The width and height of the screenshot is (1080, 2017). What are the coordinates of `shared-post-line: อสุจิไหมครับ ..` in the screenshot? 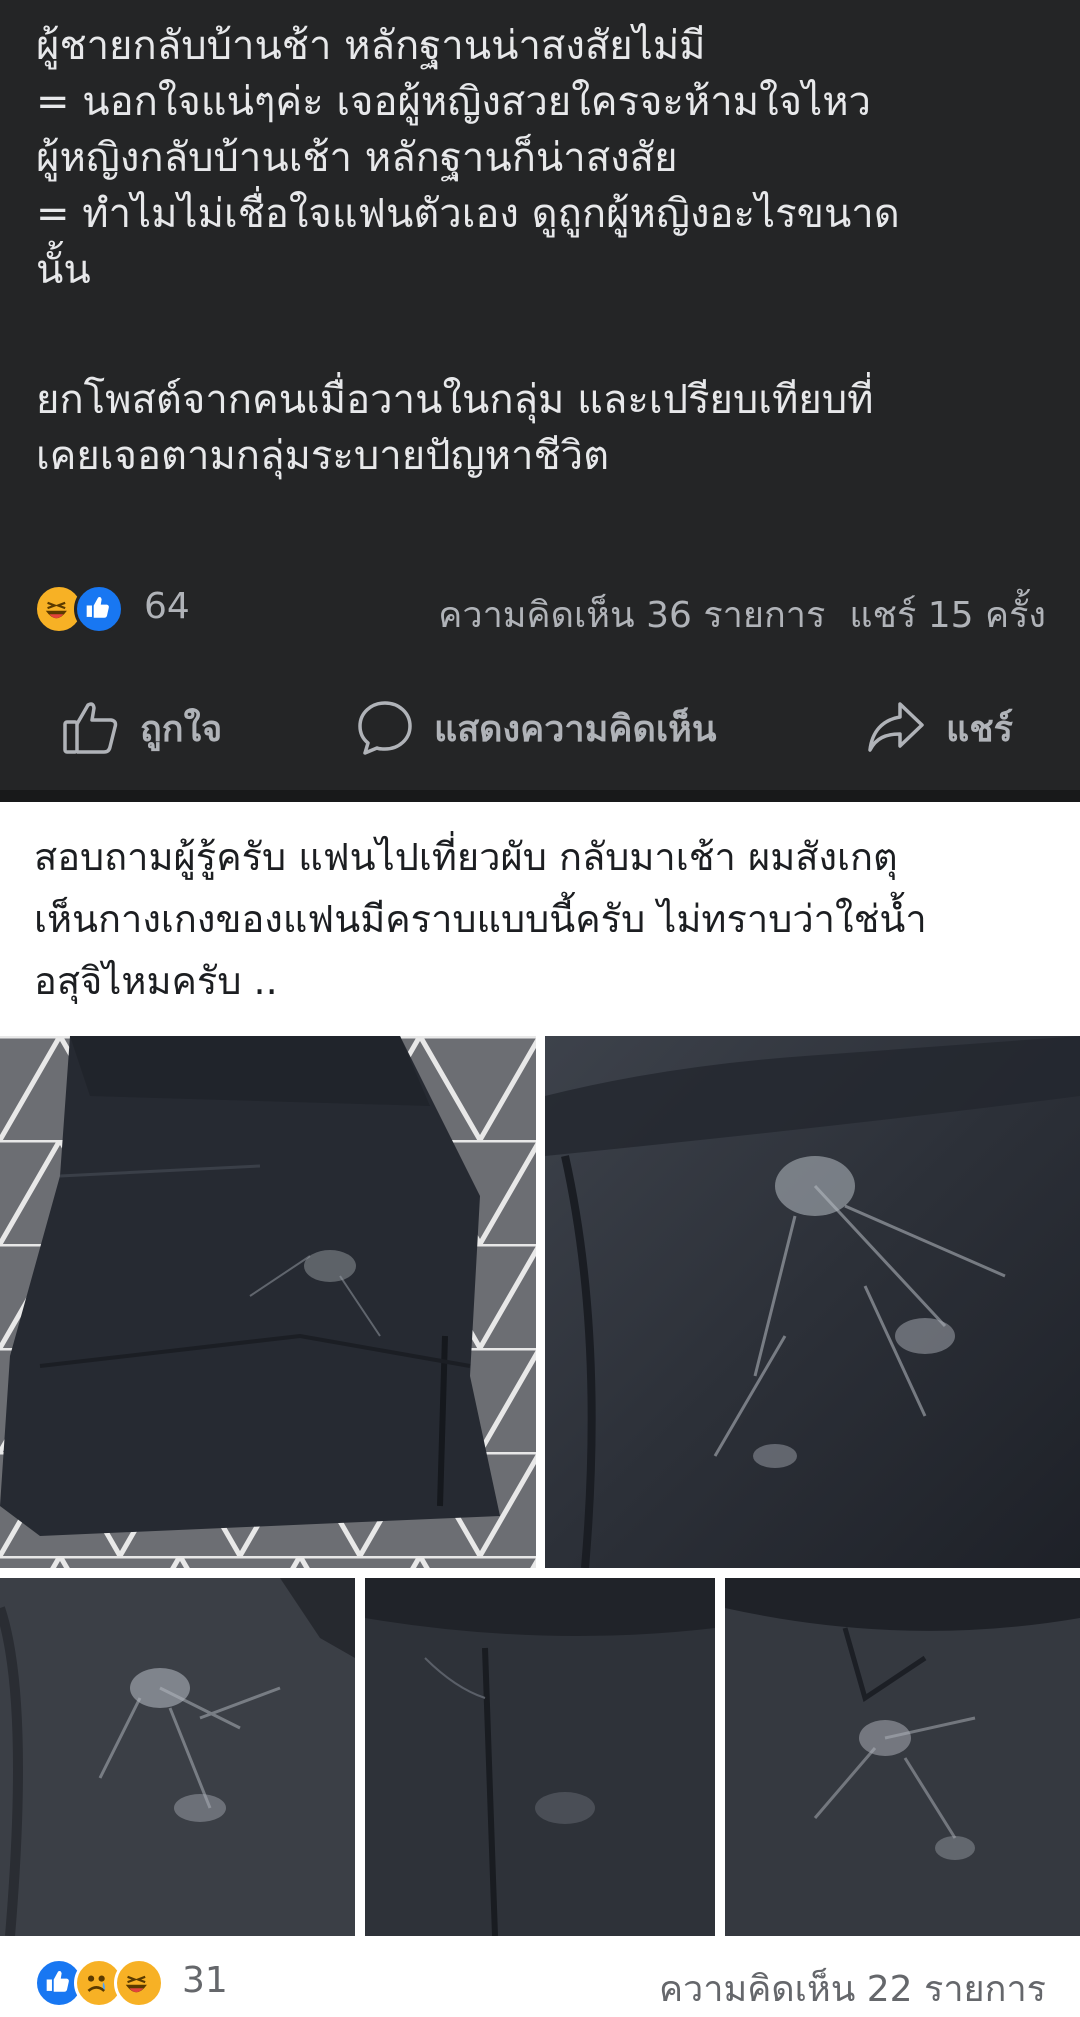 It's located at (156, 981).